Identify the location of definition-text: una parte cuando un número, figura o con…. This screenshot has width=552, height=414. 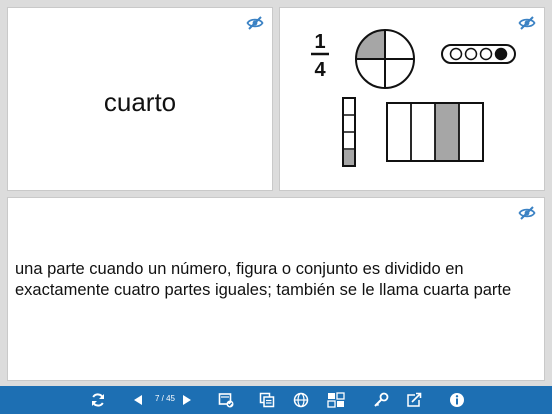
(263, 279).